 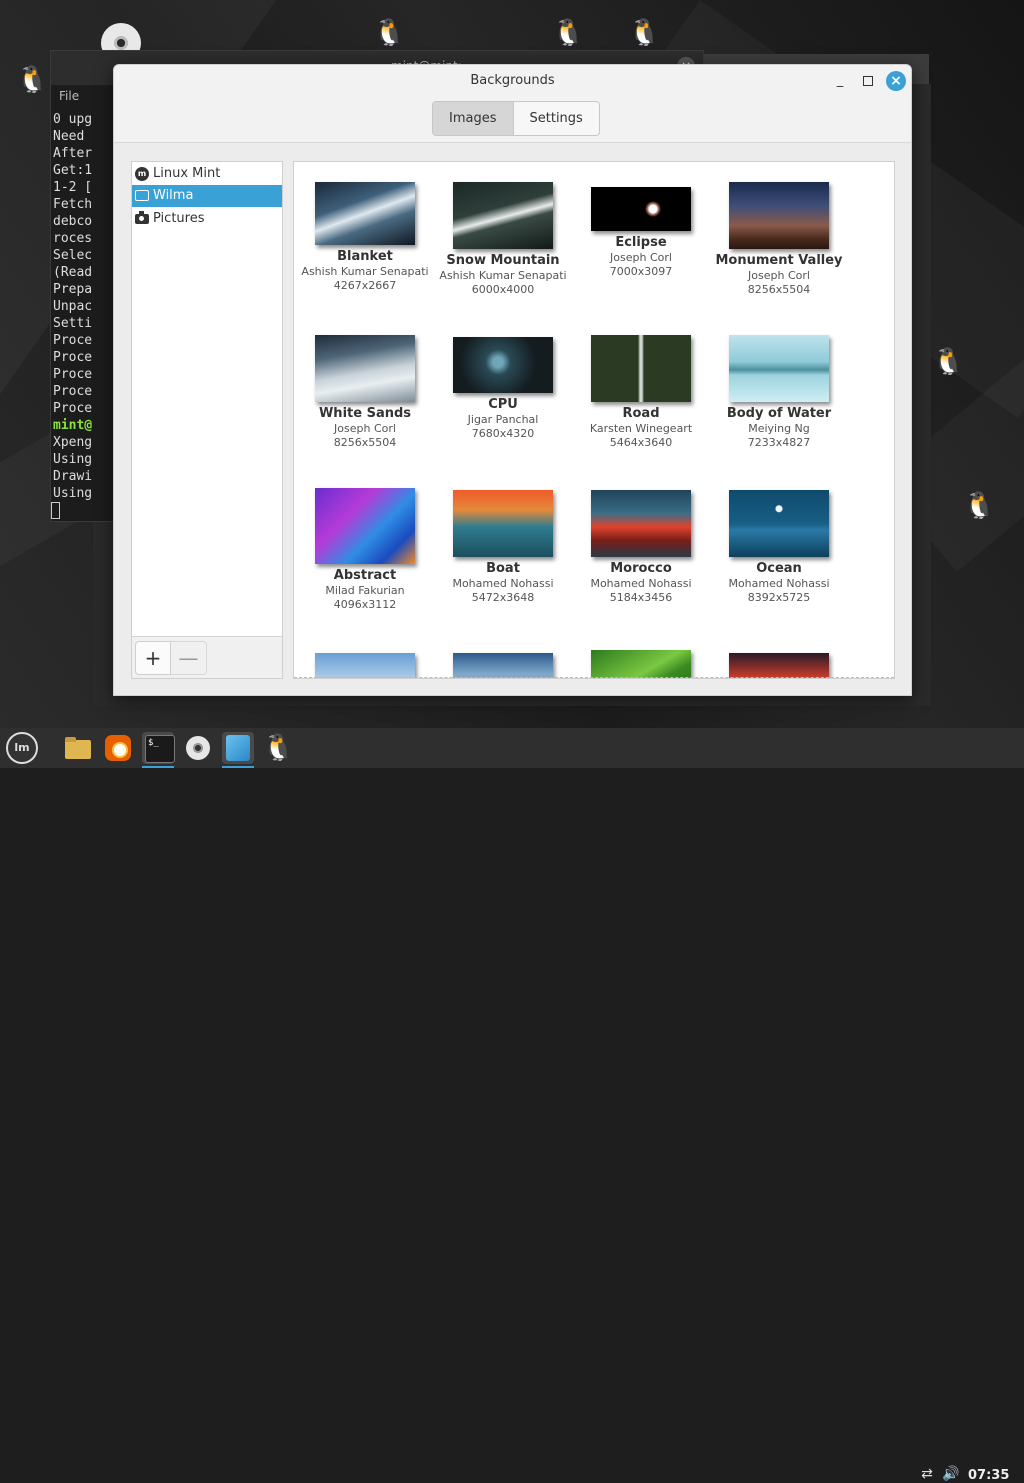 What do you see at coordinates (73, 221) in the screenshot?
I see `terminal-line: debco` at bounding box center [73, 221].